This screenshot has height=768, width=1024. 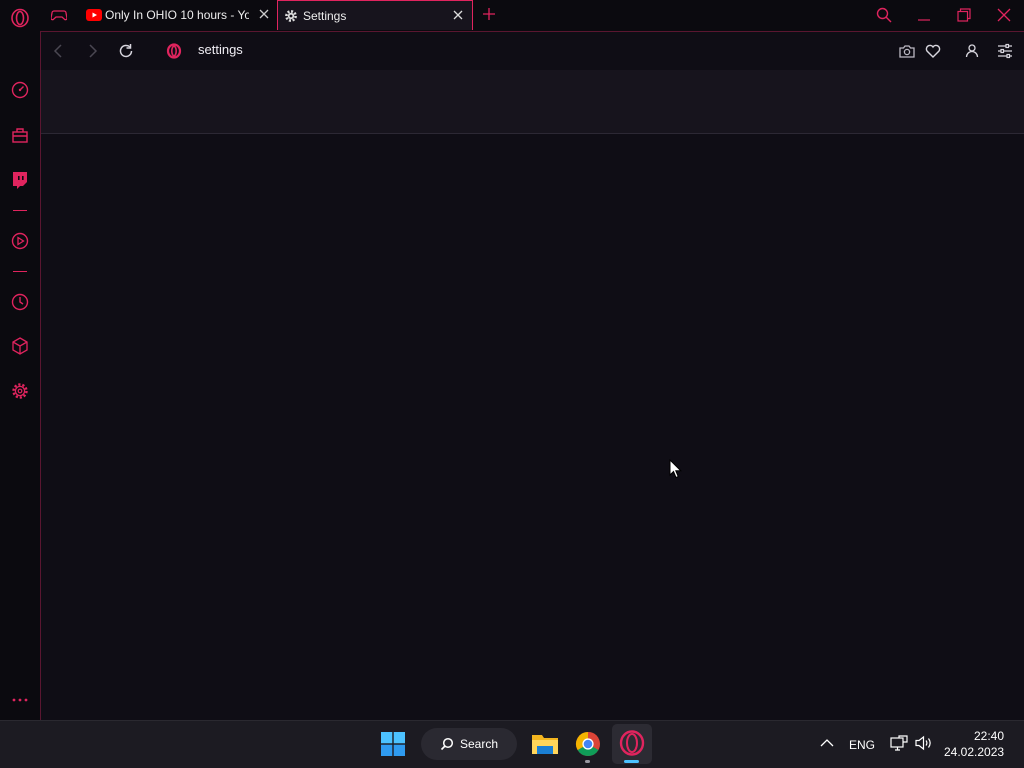 I want to click on taskbar-search-button: Search, so click(x=469, y=744).